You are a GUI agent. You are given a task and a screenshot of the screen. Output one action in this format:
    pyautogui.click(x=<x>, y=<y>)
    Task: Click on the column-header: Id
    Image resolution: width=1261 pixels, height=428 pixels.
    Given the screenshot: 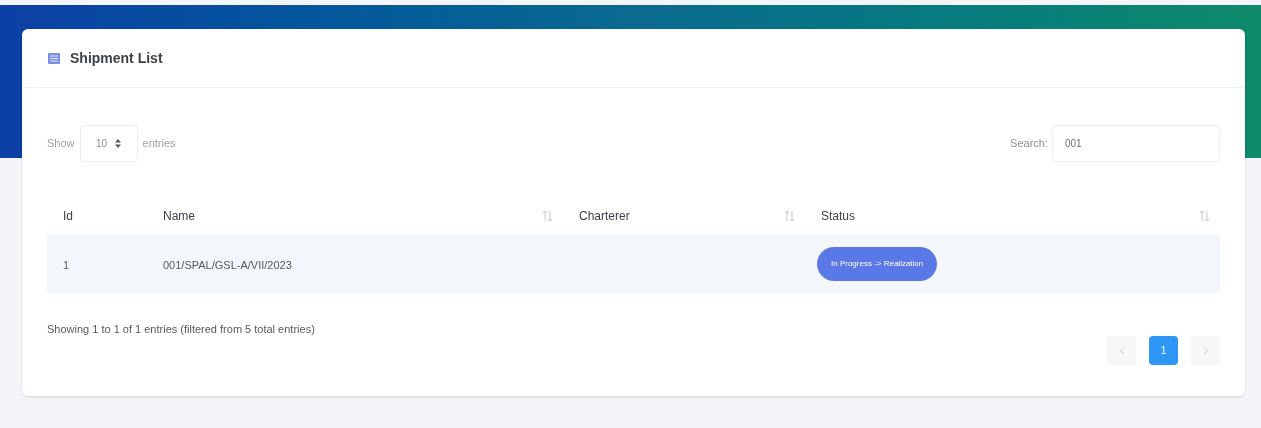 What is the action you would take?
    pyautogui.click(x=97, y=215)
    